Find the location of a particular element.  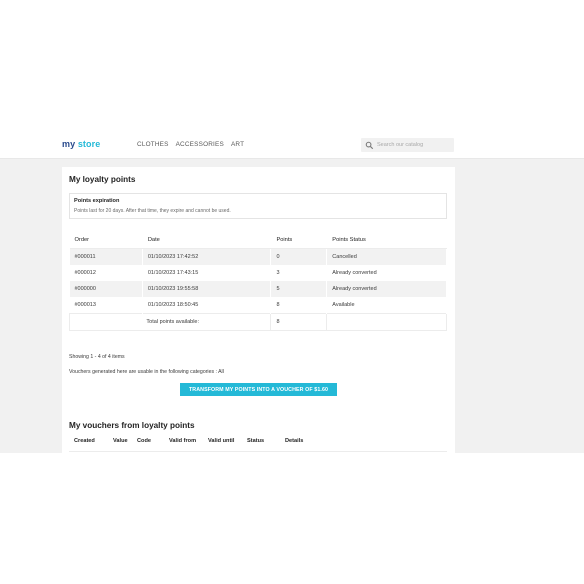

table-row: #000013 01/10/2023 18:50:45 8 Available is located at coordinates (258, 305).